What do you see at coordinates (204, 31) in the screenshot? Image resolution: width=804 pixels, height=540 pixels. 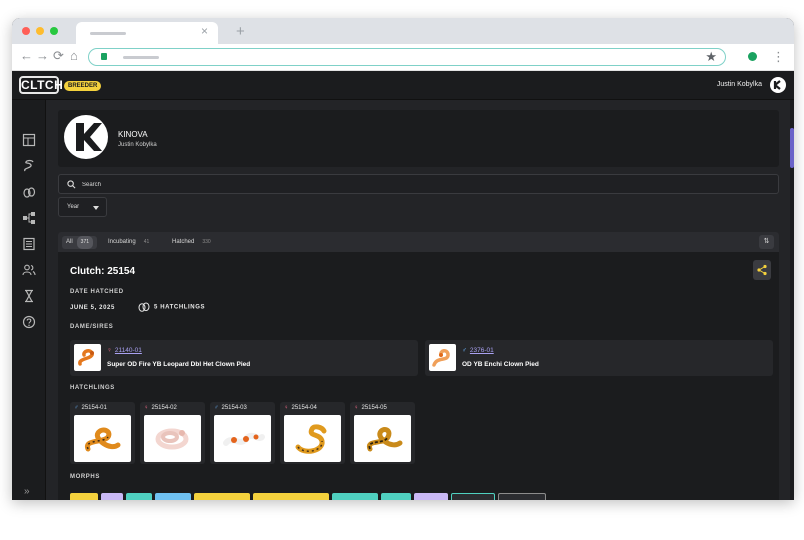 I see `close-tab-icon: ×` at bounding box center [204, 31].